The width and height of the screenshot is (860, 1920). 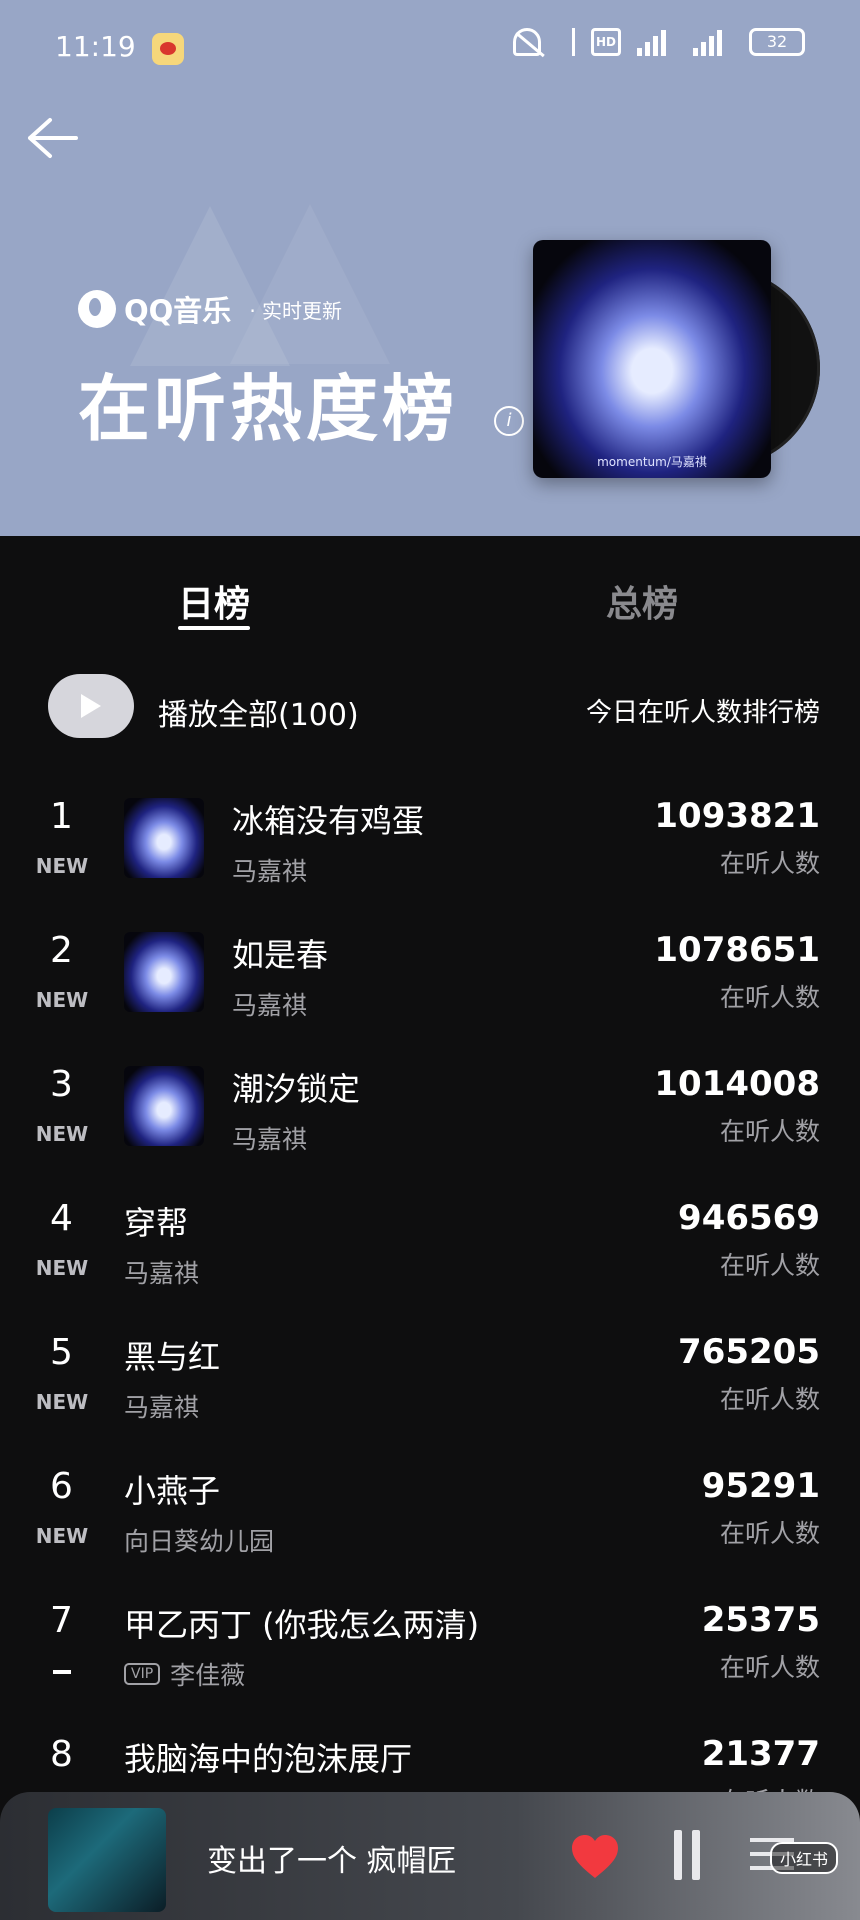 What do you see at coordinates (310, 284) in the screenshot?
I see `decor-triangle` at bounding box center [310, 284].